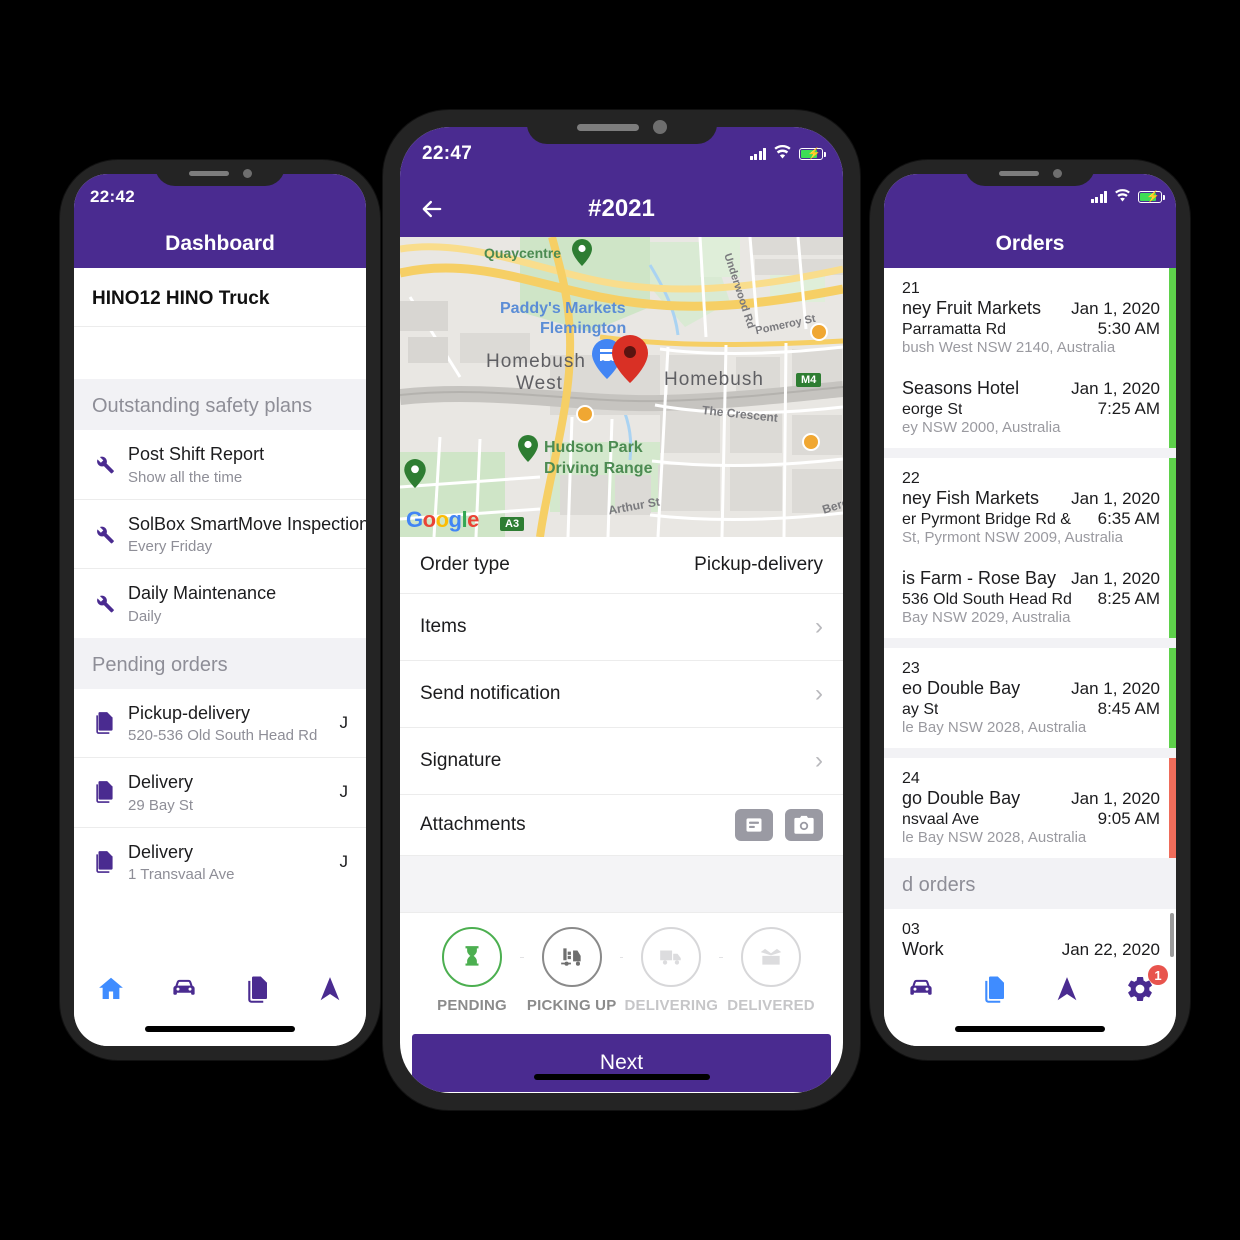  What do you see at coordinates (911, 929) in the screenshot?
I see `order-id: 03` at bounding box center [911, 929].